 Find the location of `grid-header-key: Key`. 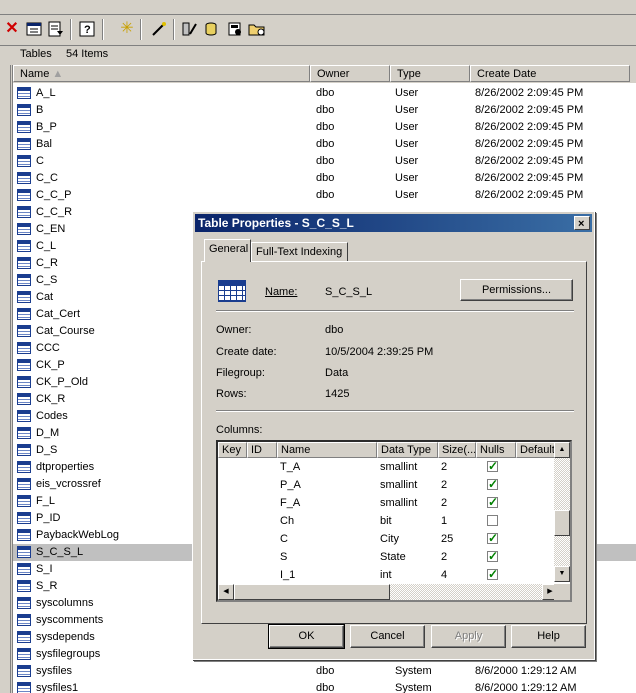

grid-header-key: Key is located at coordinates (232, 450).